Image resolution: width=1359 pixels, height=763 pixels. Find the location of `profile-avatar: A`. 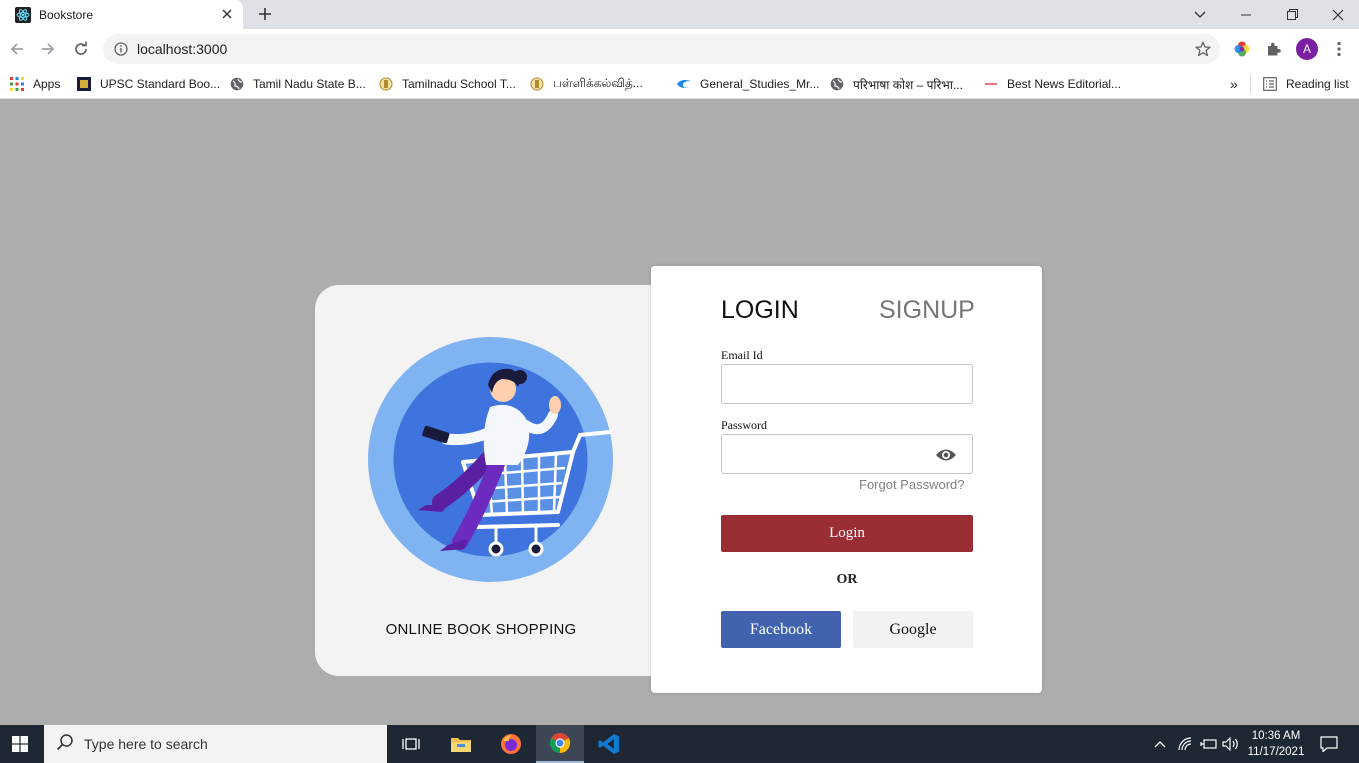

profile-avatar: A is located at coordinates (1307, 49).